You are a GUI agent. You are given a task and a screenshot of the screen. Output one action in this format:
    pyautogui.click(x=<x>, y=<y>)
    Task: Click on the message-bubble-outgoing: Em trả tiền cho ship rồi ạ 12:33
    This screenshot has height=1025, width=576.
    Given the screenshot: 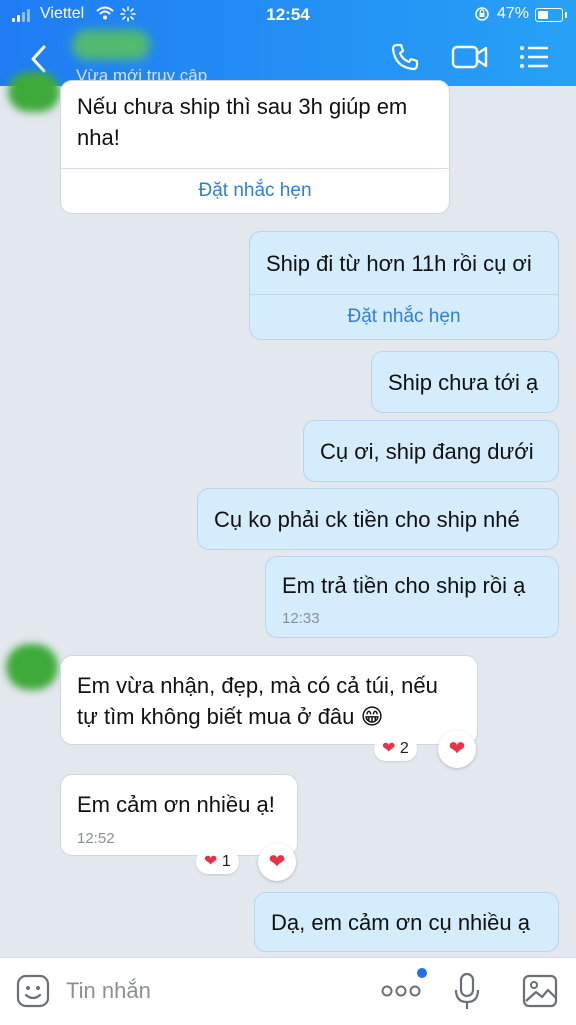 What is the action you would take?
    pyautogui.click(x=412, y=597)
    